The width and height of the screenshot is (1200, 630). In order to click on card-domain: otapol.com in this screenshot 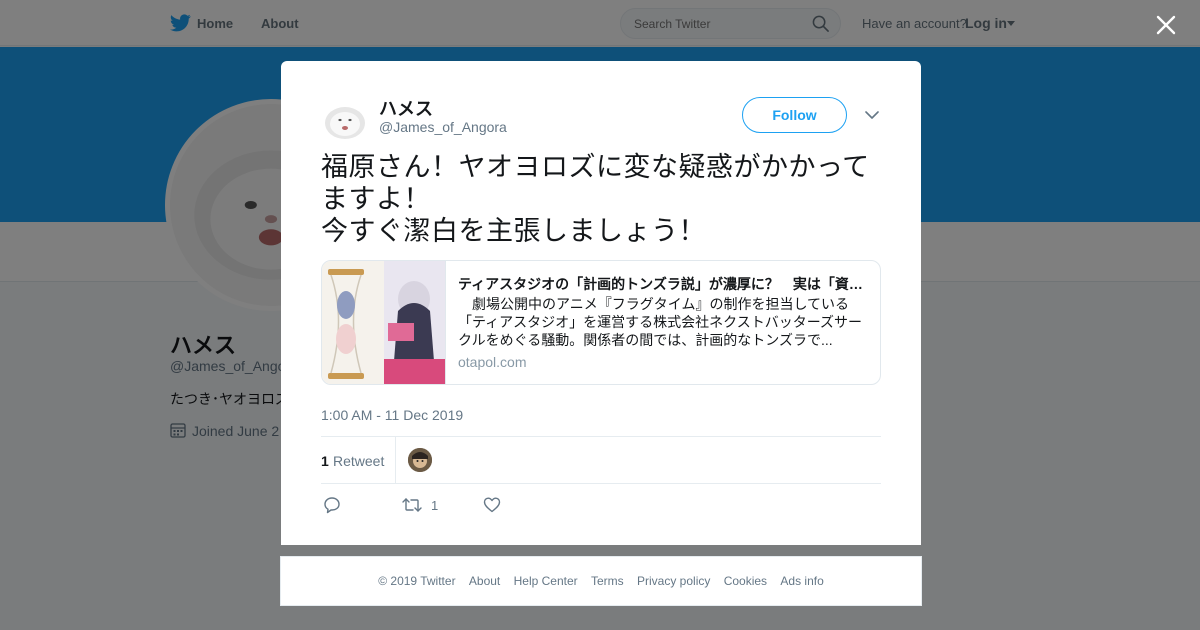, I will do `click(492, 362)`.